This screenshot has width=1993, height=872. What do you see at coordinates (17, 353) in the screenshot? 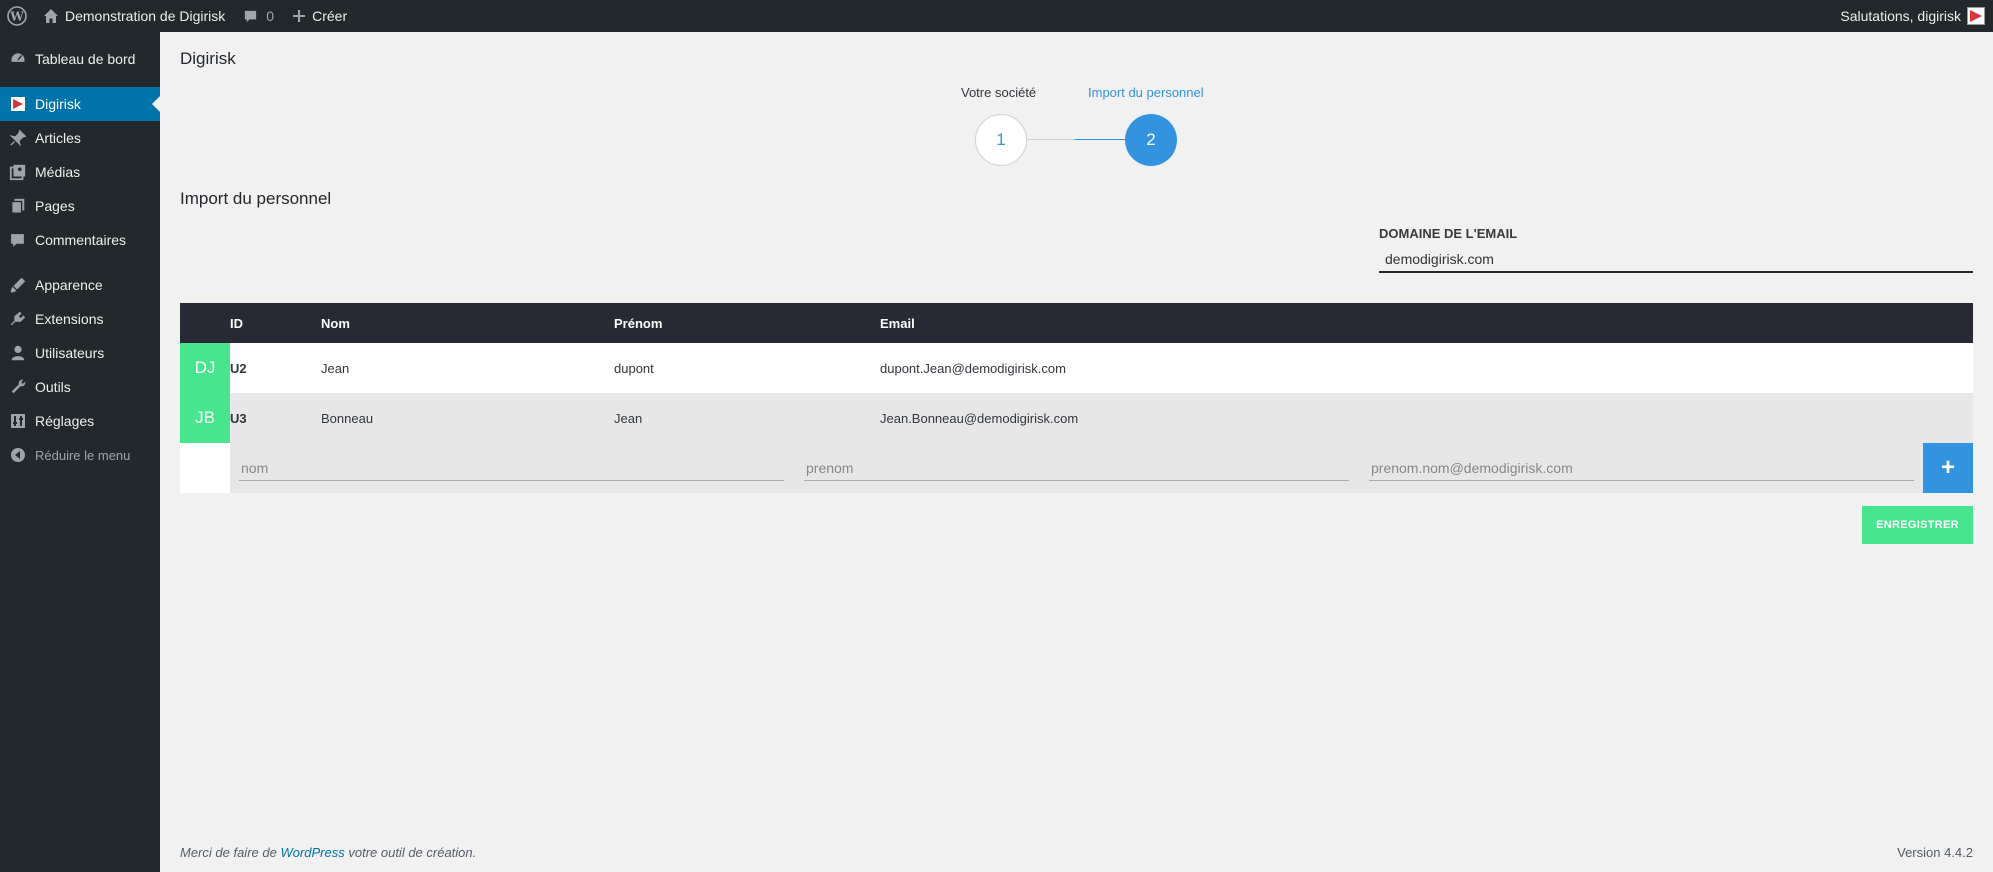
I see `users-icon` at bounding box center [17, 353].